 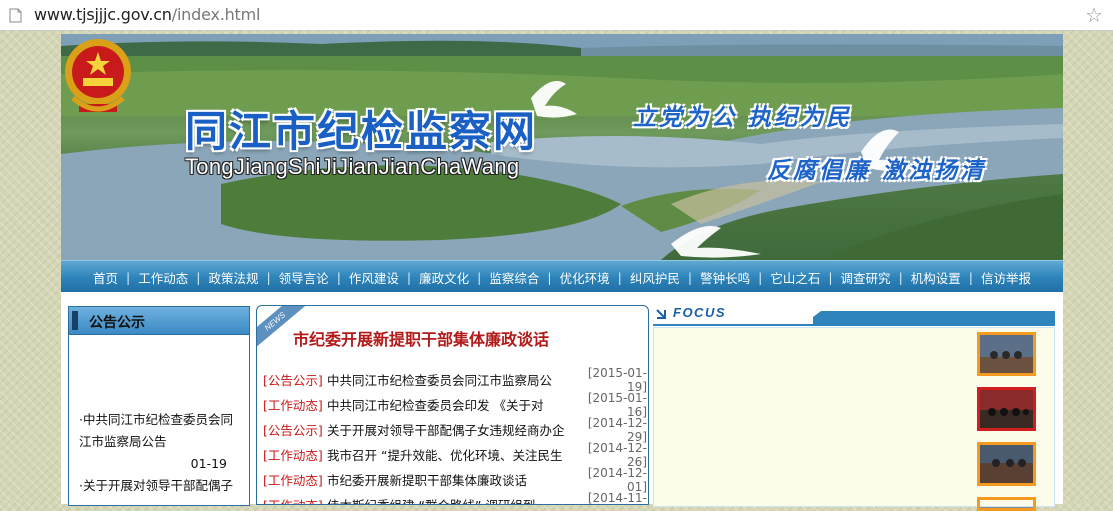 I want to click on nav-item-warning: 警钟长鸣, so click(x=725, y=277).